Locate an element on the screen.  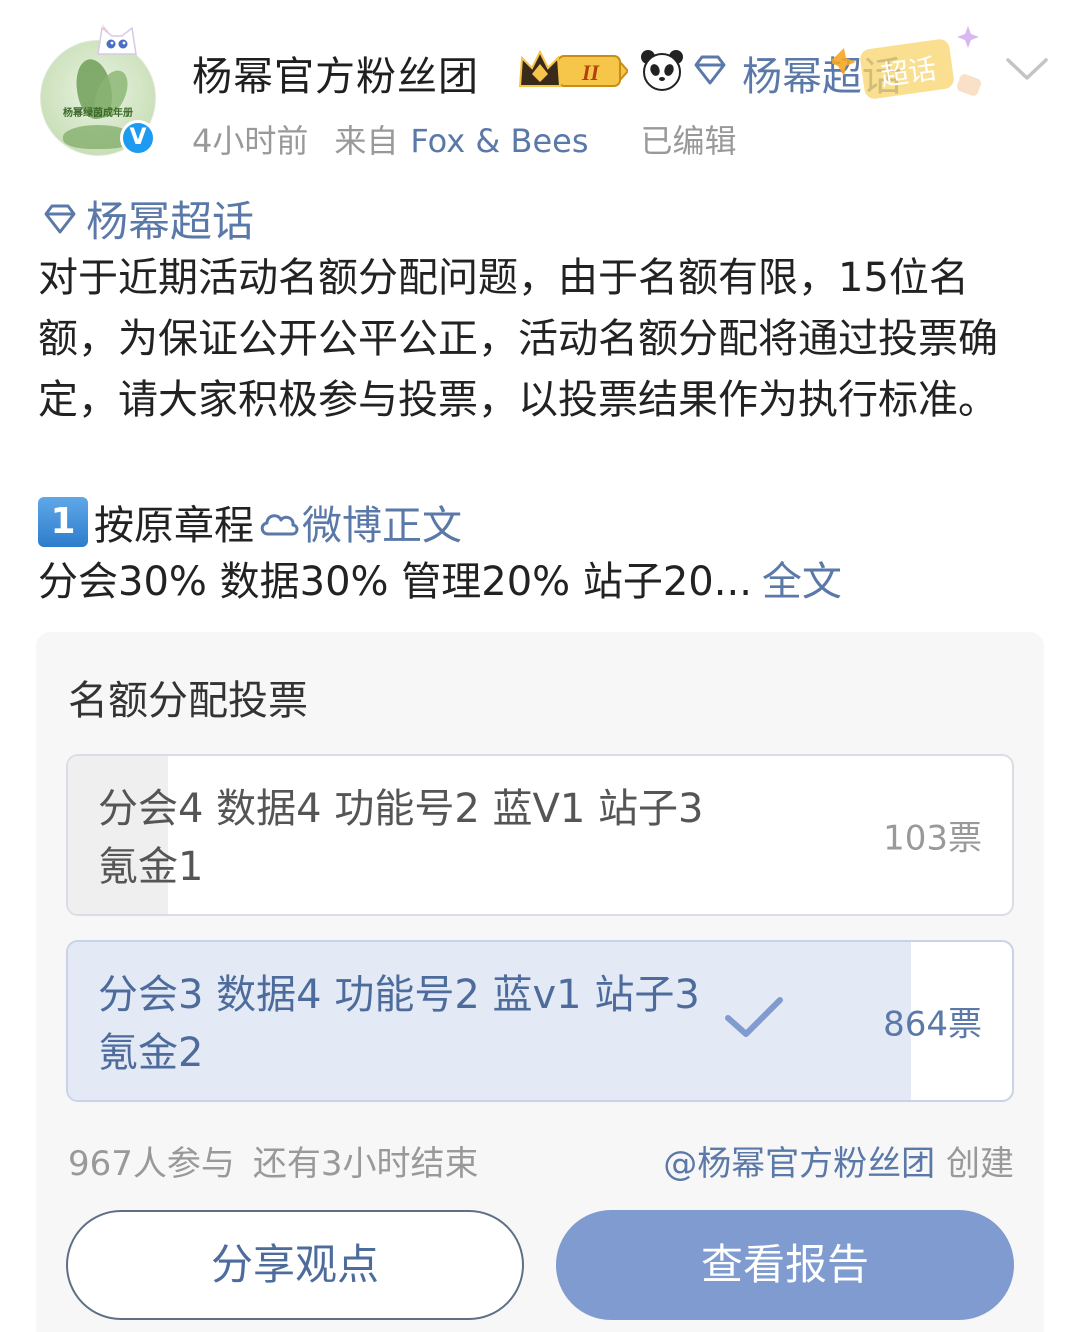
verified-badge-icon: V is located at coordinates (138, 138).